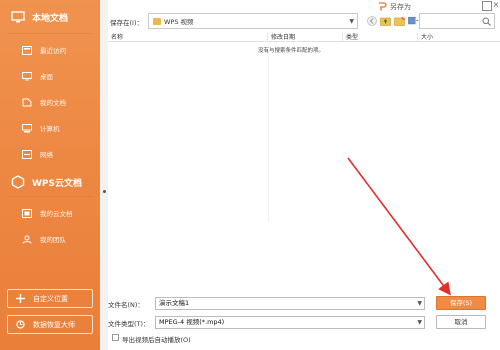  Describe the element at coordinates (46, 77) in the screenshot. I see `sidebar-item-label: 桌面` at that location.